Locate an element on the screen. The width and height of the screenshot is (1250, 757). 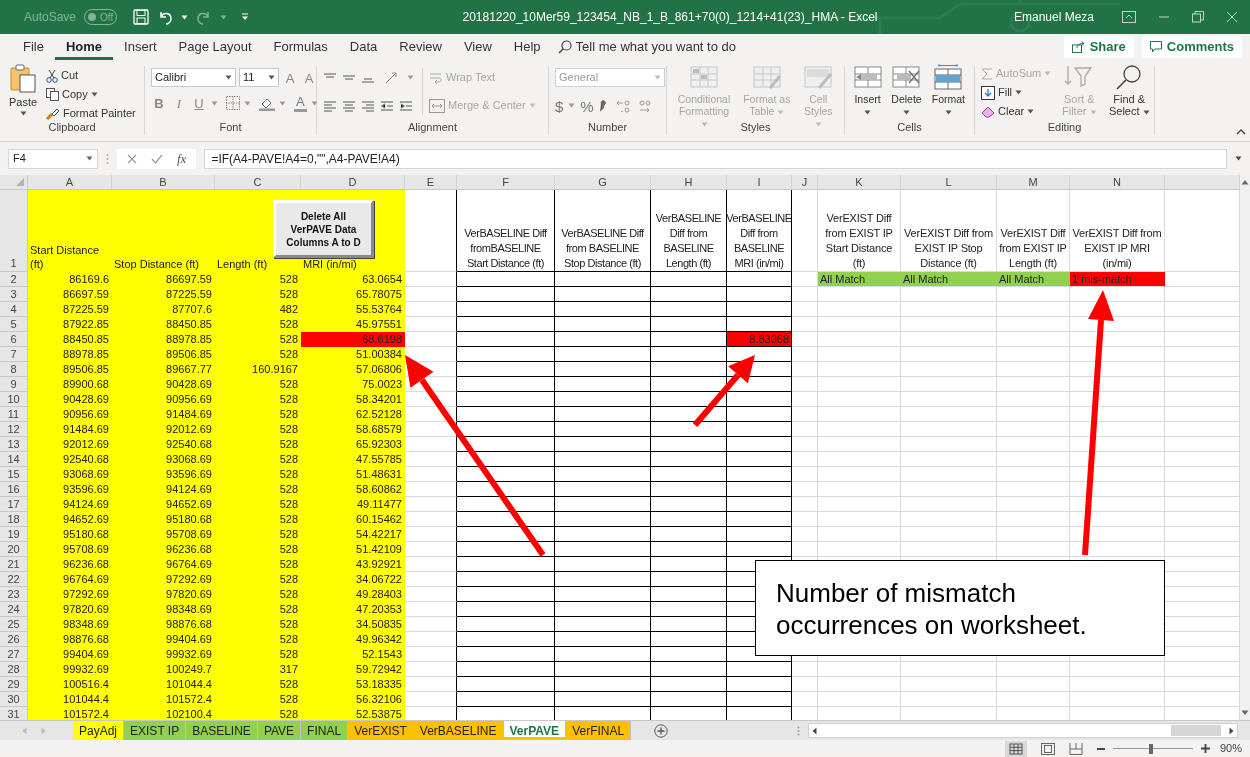
percent-button: % is located at coordinates (587, 105).